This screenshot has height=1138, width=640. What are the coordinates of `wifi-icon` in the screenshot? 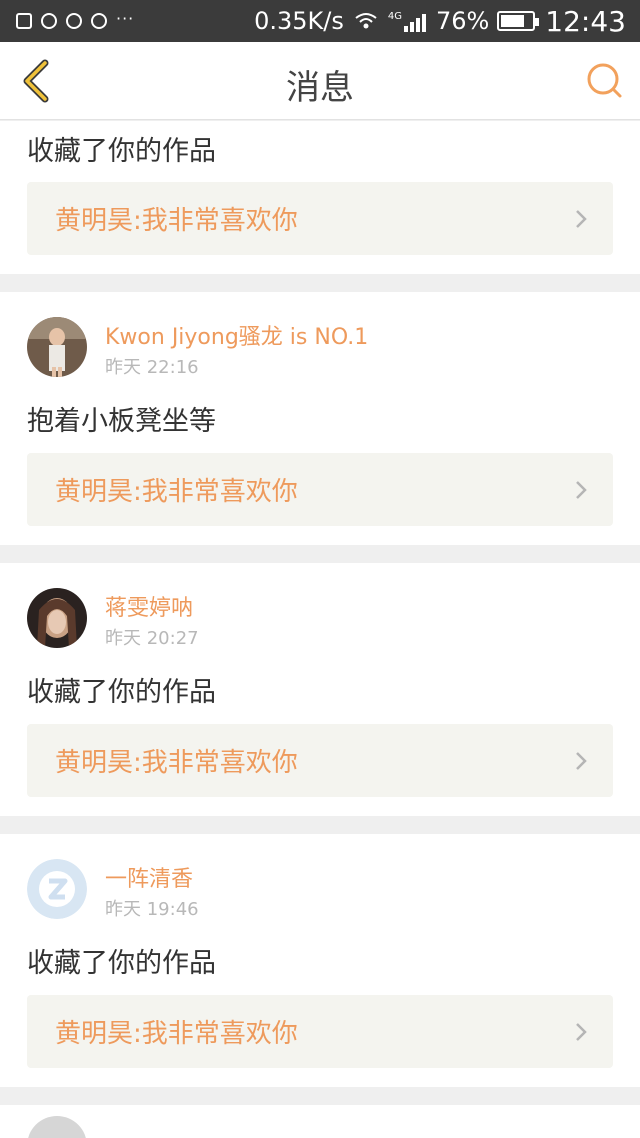 It's located at (366, 21).